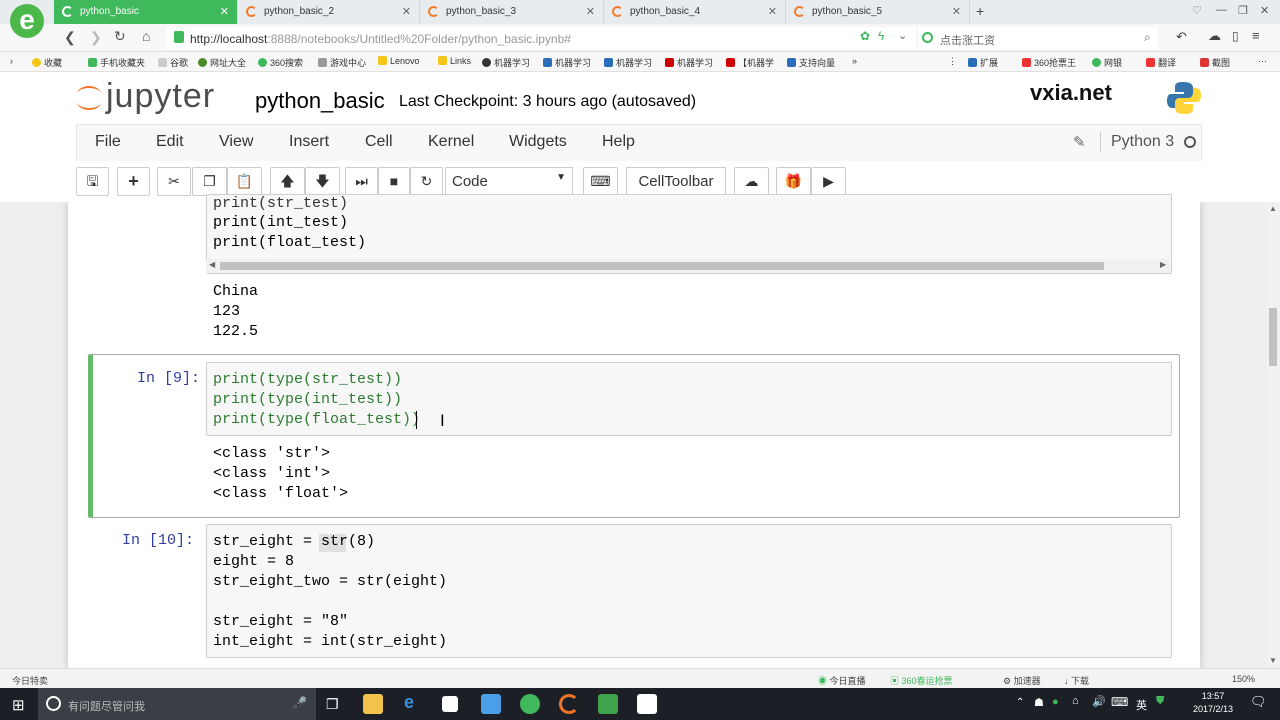 The height and width of the screenshot is (720, 1280). I want to click on restart-button: ↻, so click(426, 181).